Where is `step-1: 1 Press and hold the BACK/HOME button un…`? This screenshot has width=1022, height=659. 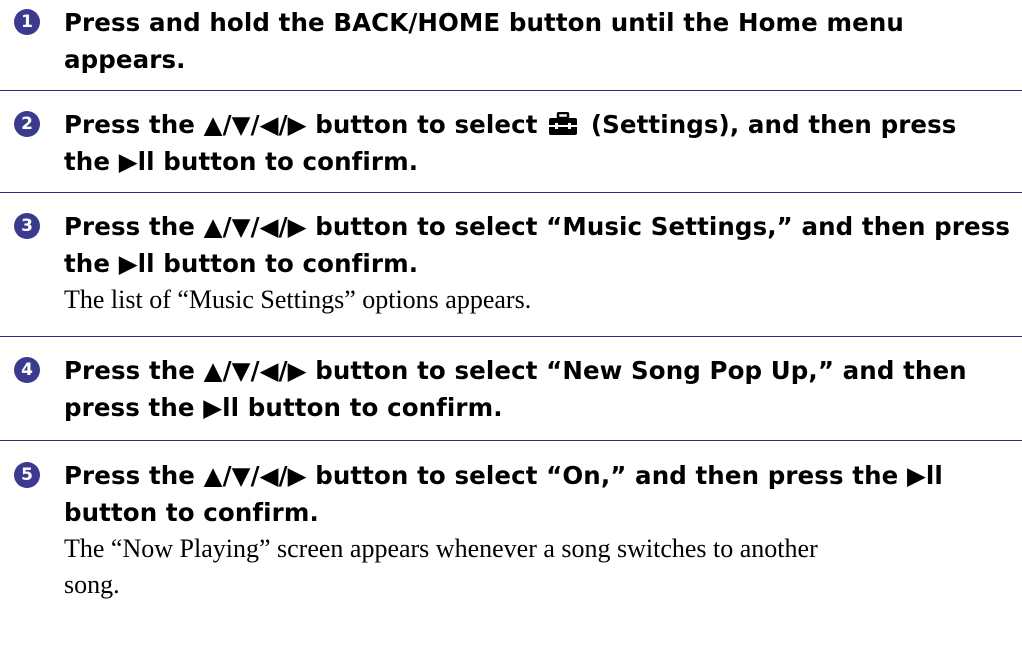
step-1: 1 Press and hold the BACK/HOME button un… is located at coordinates (511, 45).